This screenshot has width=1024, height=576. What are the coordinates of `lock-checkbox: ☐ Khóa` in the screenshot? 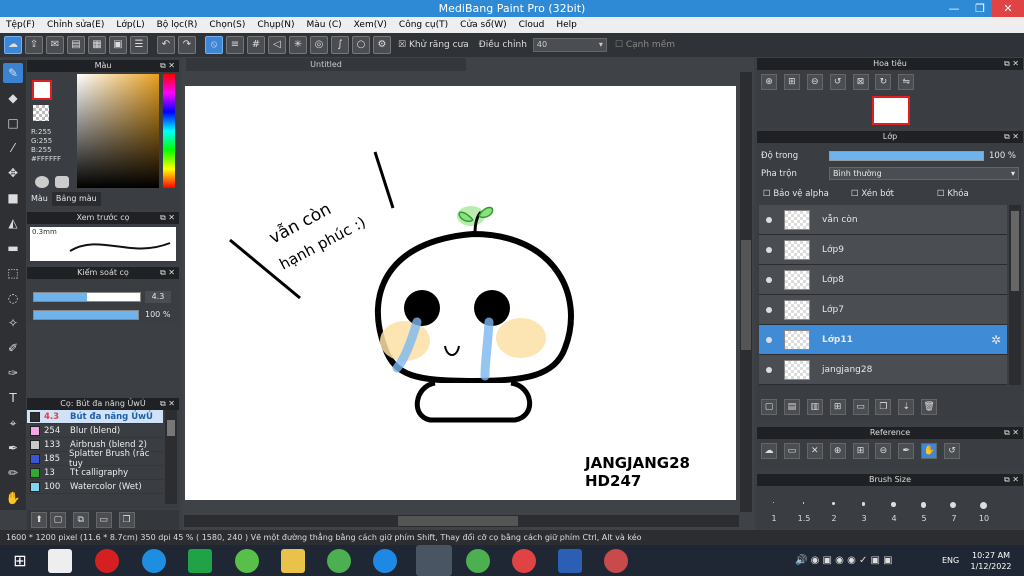 It's located at (953, 194).